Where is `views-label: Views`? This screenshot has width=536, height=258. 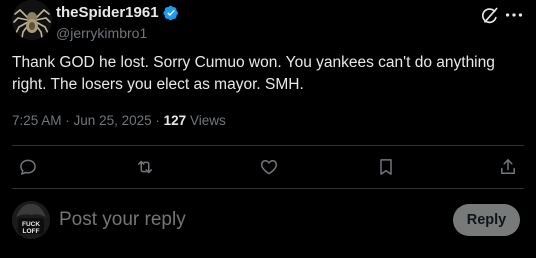 views-label: Views is located at coordinates (207, 120).